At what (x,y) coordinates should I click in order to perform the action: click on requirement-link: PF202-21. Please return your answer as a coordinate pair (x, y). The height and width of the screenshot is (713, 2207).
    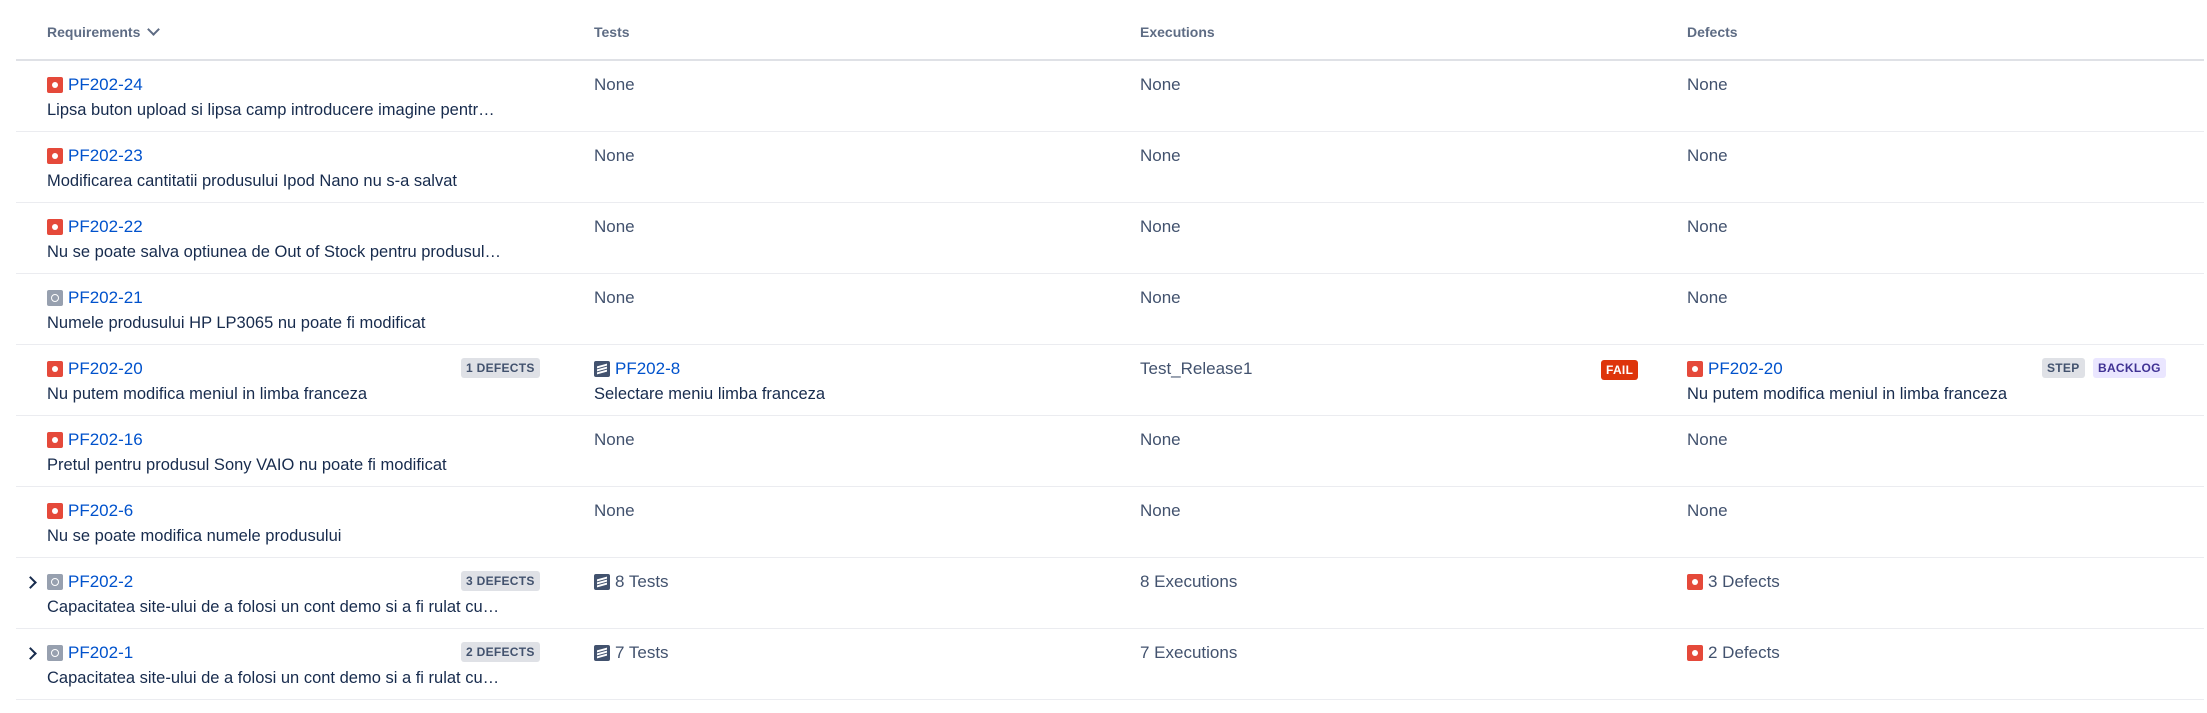
    Looking at the image, I should click on (105, 297).